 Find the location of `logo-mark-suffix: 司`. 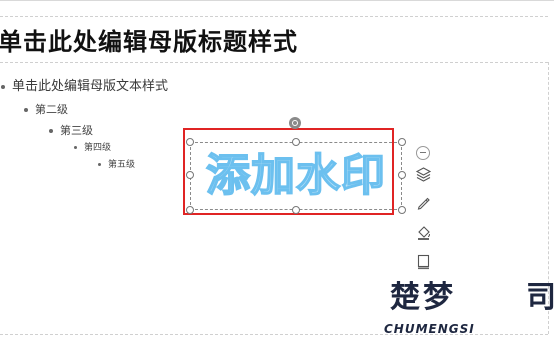

logo-mark-suffix: 司 is located at coordinates (540, 297).